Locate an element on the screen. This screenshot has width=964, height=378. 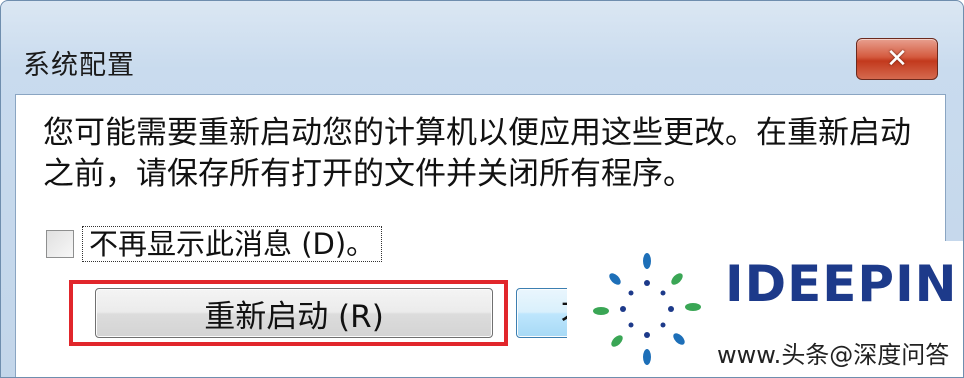
ideepin-logo-icon is located at coordinates (647, 309).